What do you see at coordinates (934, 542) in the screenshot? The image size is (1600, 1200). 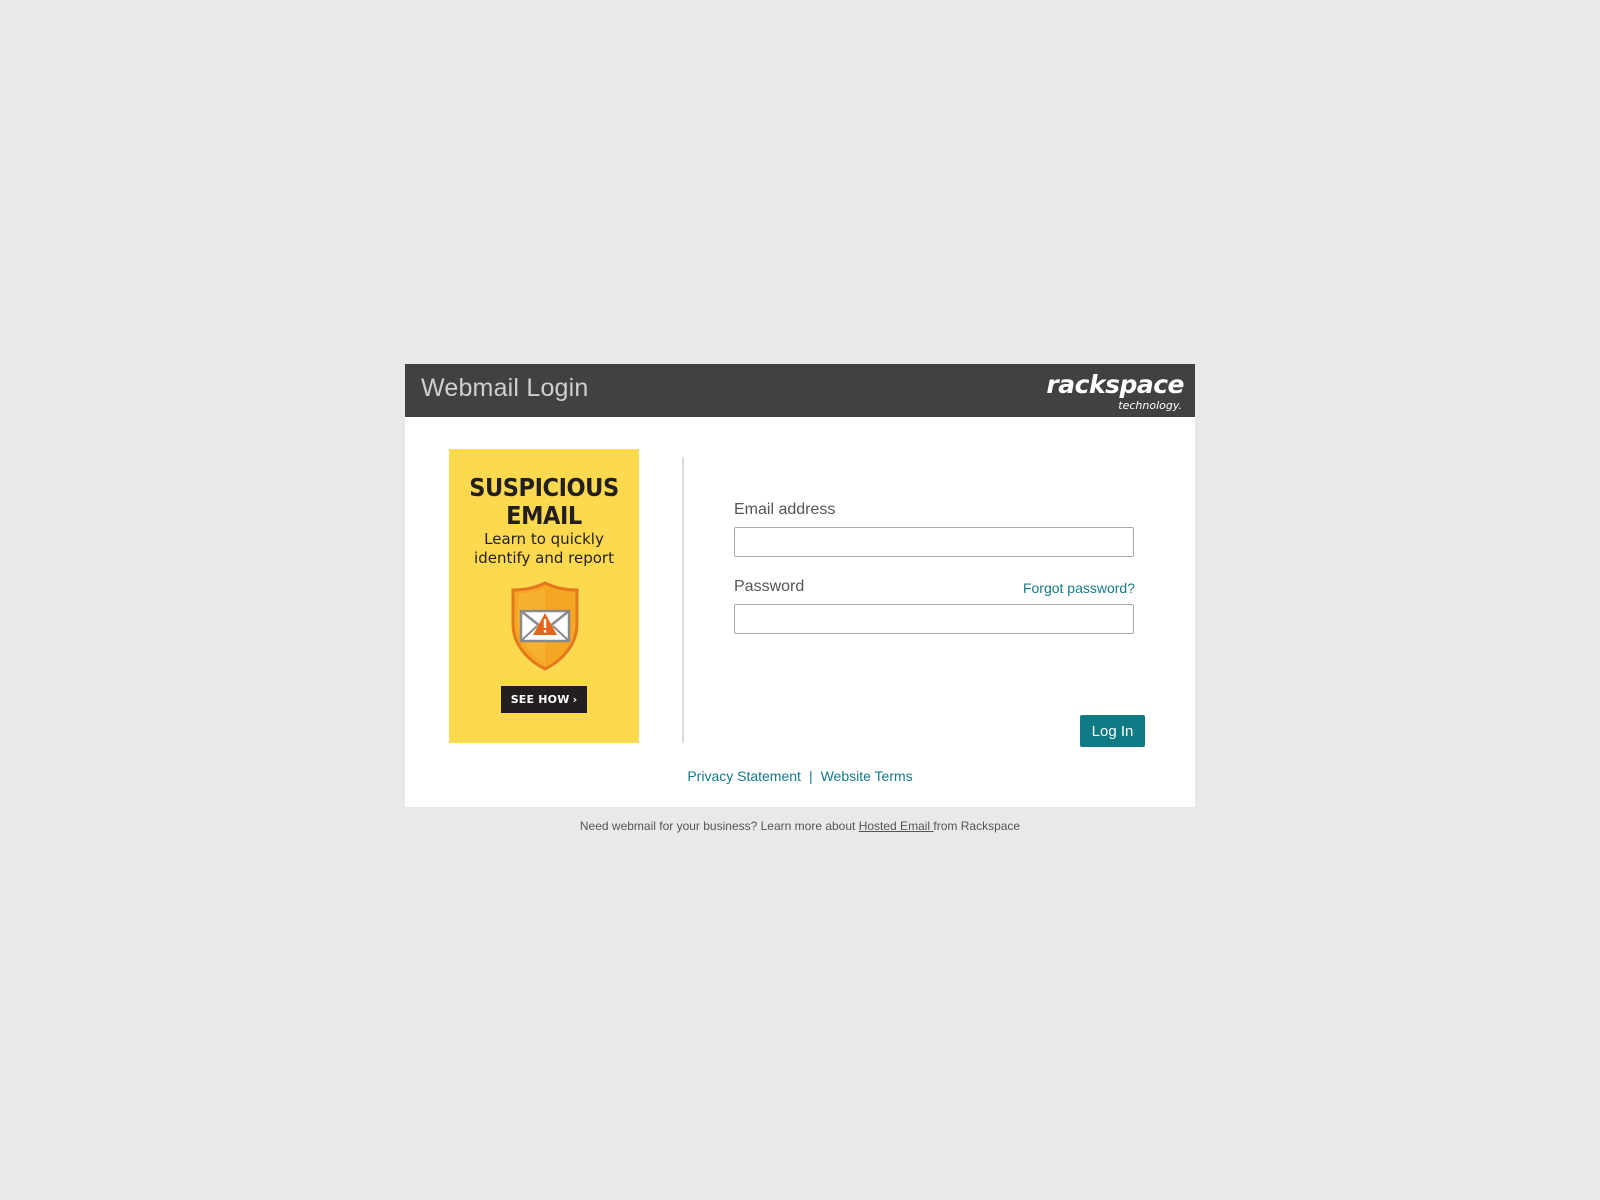 I see `email-field` at bounding box center [934, 542].